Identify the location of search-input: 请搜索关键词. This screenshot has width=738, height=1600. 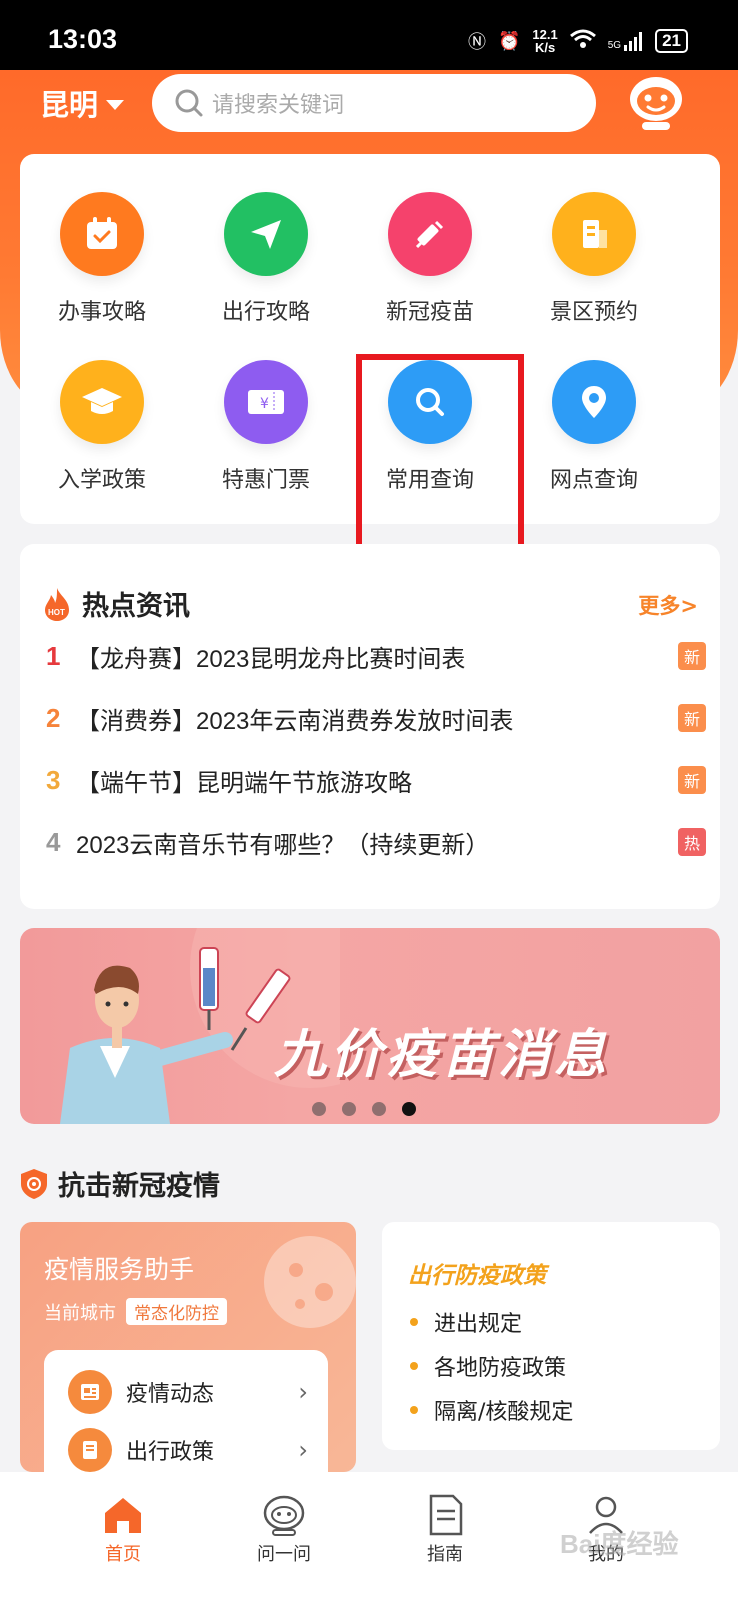
(374, 103).